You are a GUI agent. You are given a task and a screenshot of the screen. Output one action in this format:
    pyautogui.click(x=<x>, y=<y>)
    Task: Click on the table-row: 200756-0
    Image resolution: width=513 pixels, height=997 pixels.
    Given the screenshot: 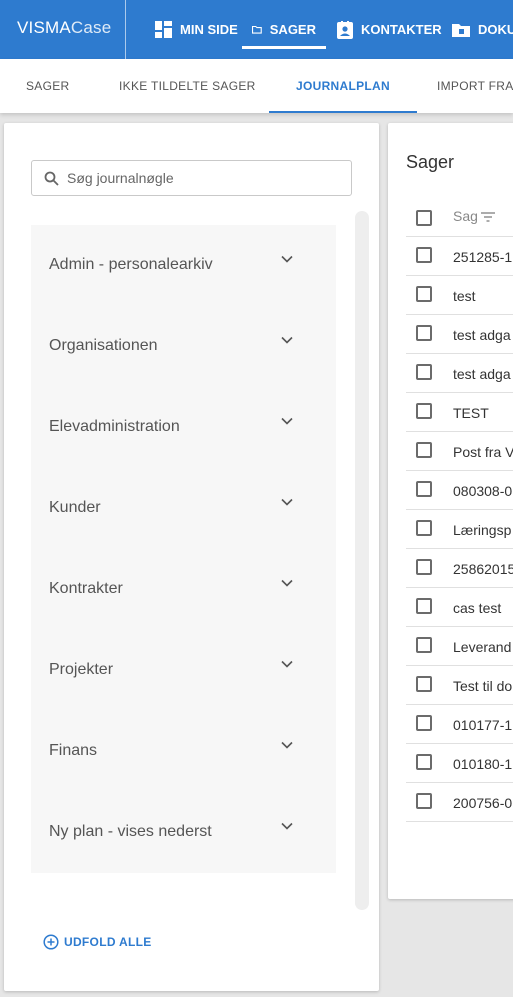 What is the action you would take?
    pyautogui.click(x=459, y=802)
    